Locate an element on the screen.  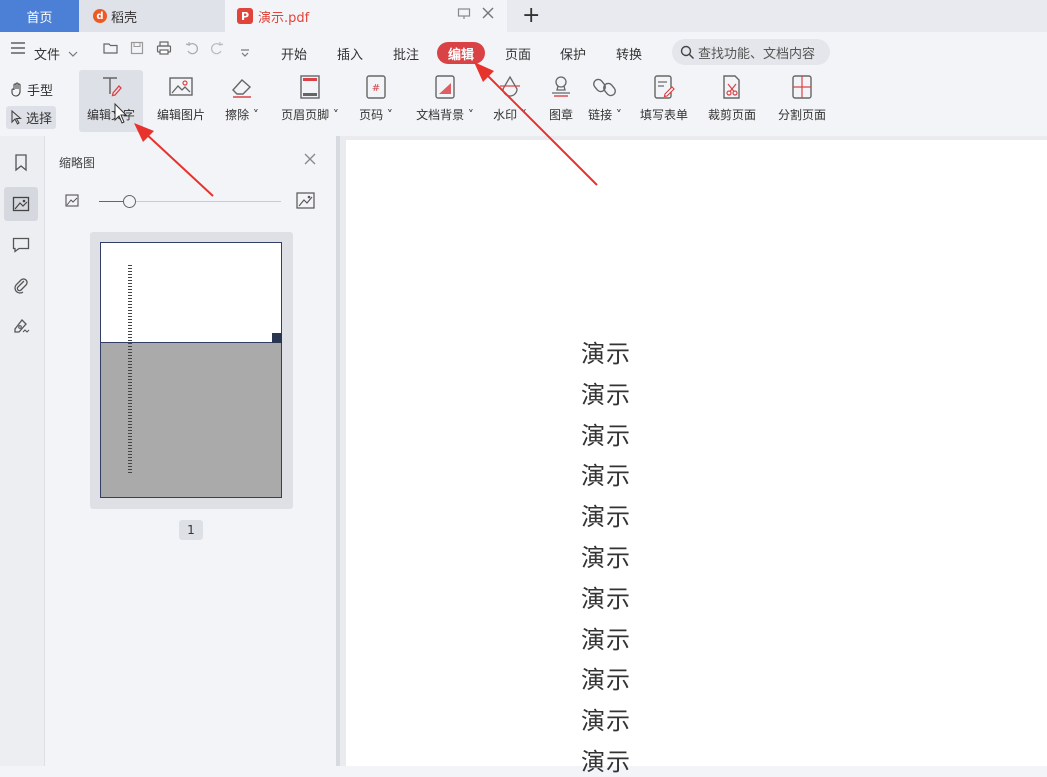
redo-icon is located at coordinates (217, 50).